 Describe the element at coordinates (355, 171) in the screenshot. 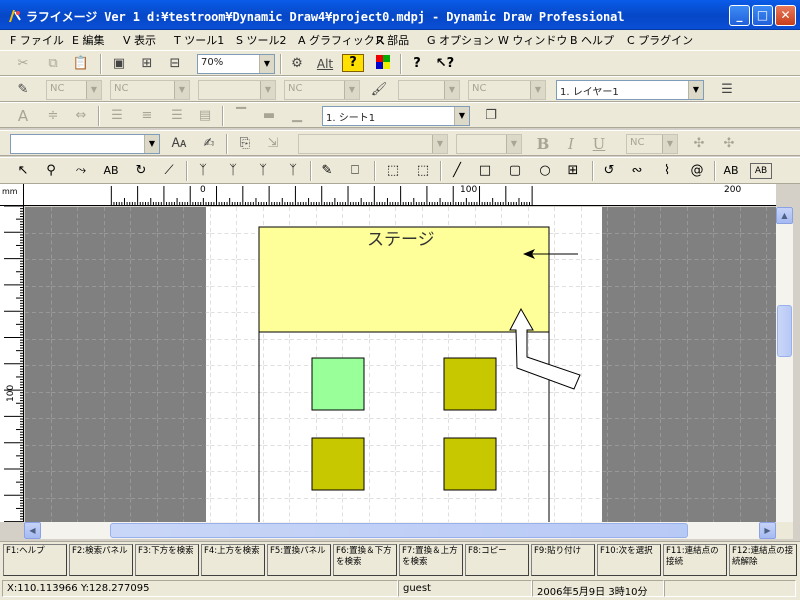

I see `page-icon: ⎕` at that location.